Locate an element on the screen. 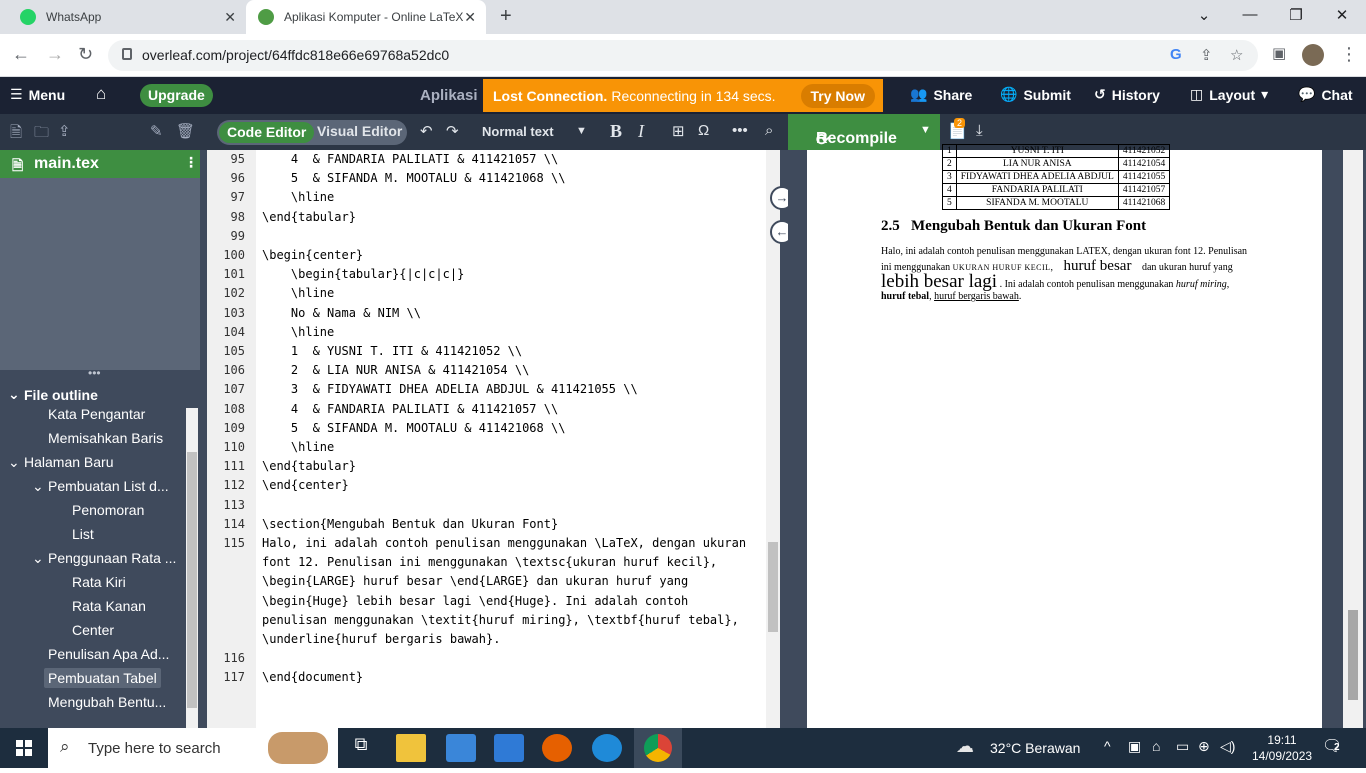  more-menu-icon: ⋮ is located at coordinates (1349, 54).